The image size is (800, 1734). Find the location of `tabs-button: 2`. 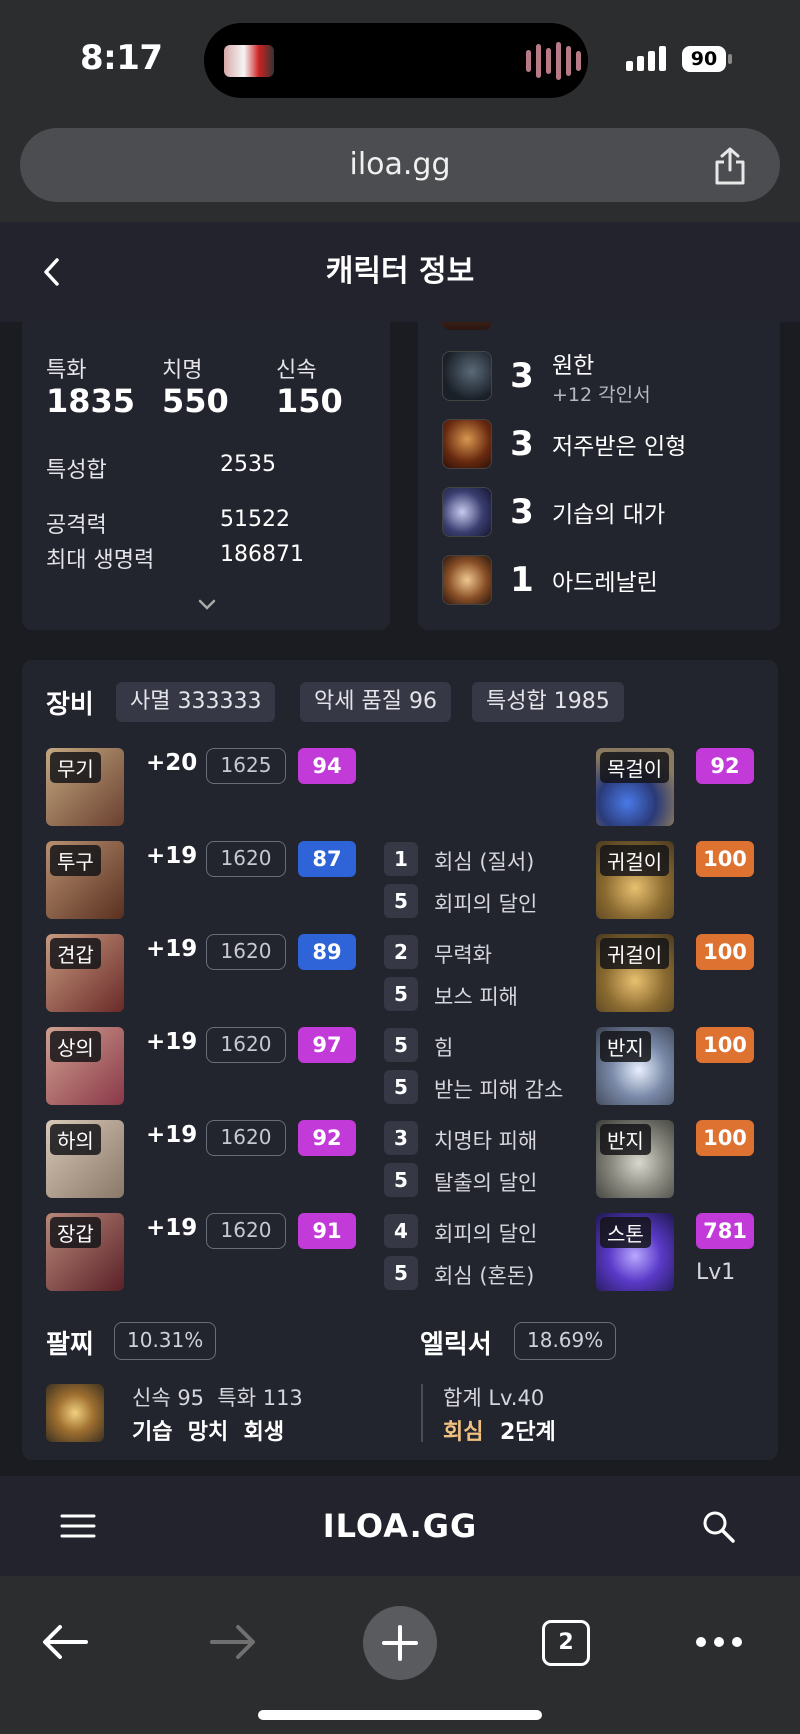

tabs-button: 2 is located at coordinates (566, 1643).